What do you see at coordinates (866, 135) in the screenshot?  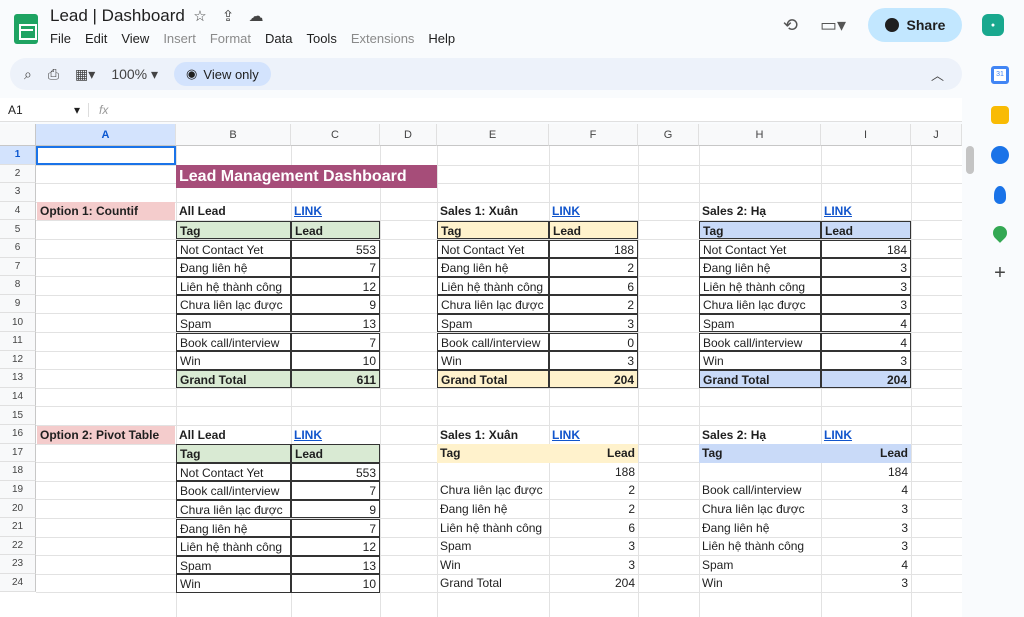 I see `column-header-i: I` at bounding box center [866, 135].